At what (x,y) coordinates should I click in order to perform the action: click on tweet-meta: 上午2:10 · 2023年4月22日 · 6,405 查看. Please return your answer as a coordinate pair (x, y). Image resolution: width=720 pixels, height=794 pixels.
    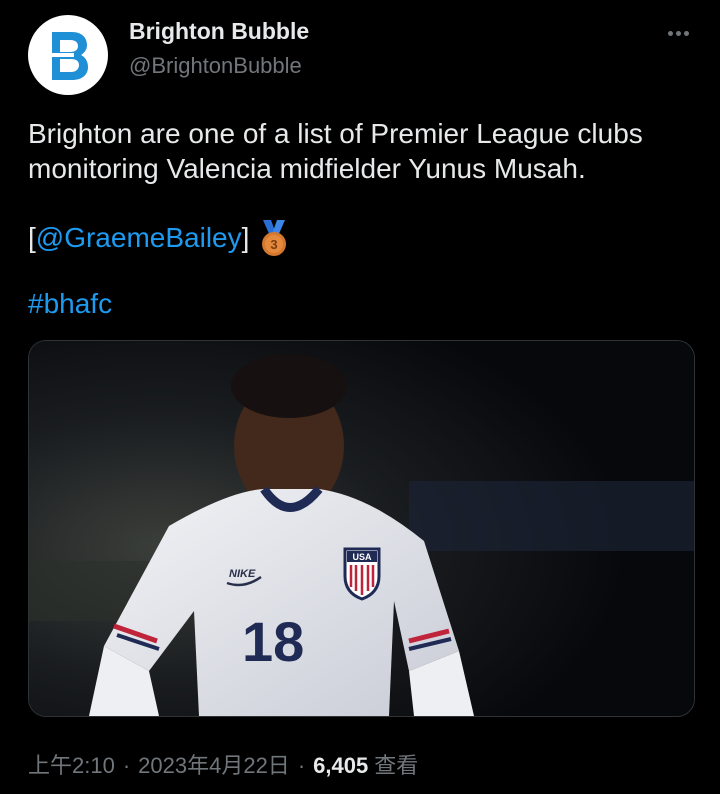
    Looking at the image, I should click on (223, 764).